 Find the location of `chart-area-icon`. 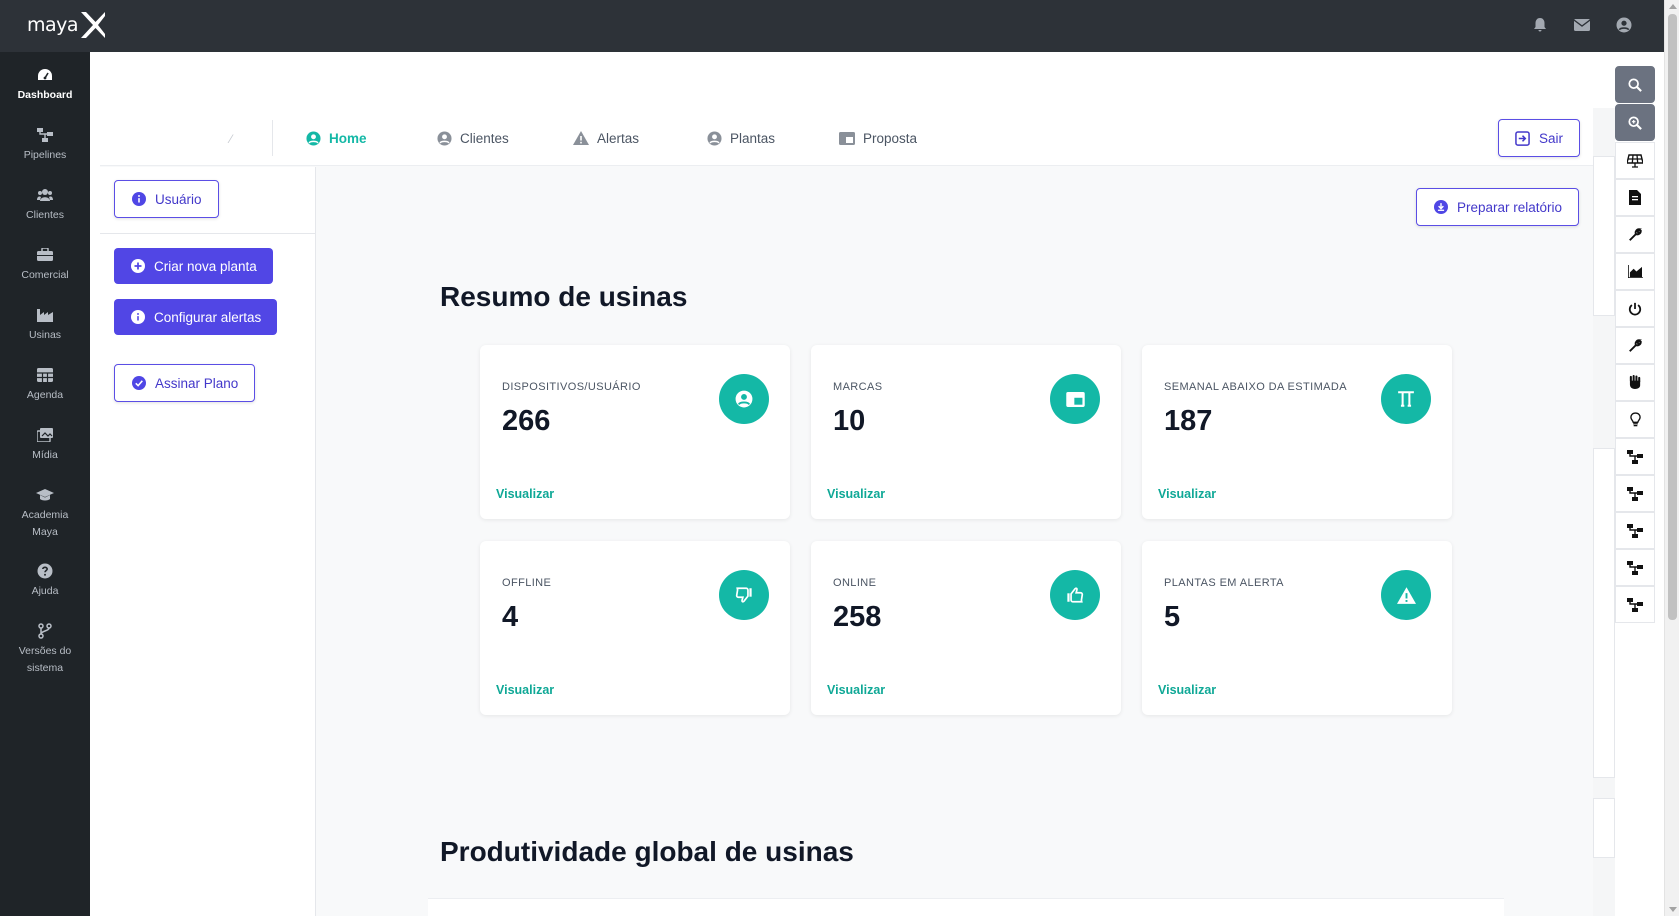

chart-area-icon is located at coordinates (1635, 271).